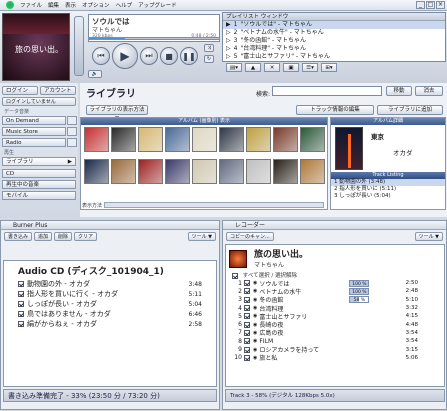 Image resolution: width=447 pixels, height=411 pixels. Describe the element at coordinates (429, 91) in the screenshot. I see `clear-button: 消去` at that location.